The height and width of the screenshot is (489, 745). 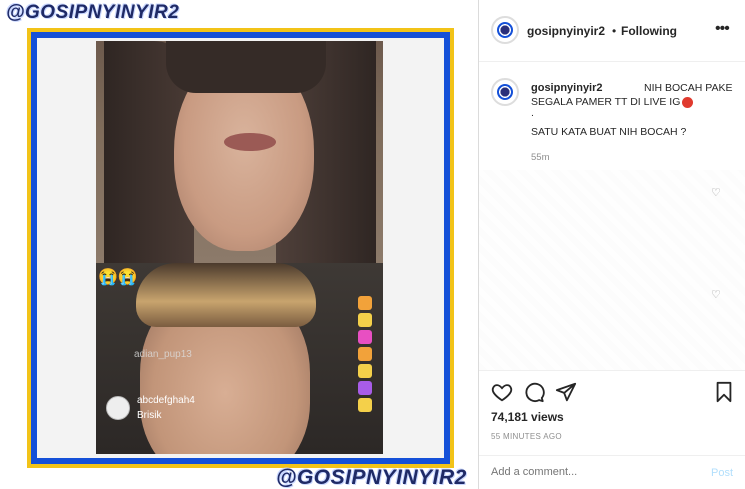 What do you see at coordinates (567, 393) in the screenshot?
I see `paper-plane-icon` at bounding box center [567, 393].